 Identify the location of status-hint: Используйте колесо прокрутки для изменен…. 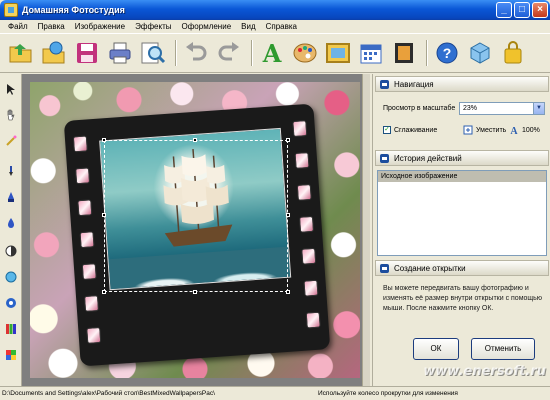
(388, 393).